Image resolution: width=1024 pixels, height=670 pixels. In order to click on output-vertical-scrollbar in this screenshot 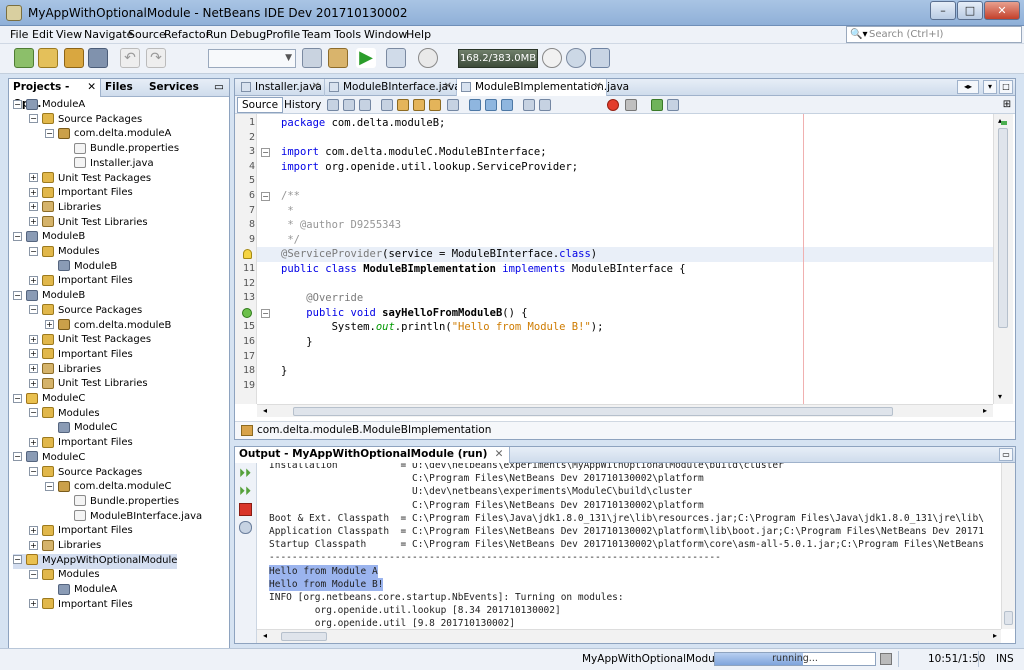, I will do `click(1008, 546)`.